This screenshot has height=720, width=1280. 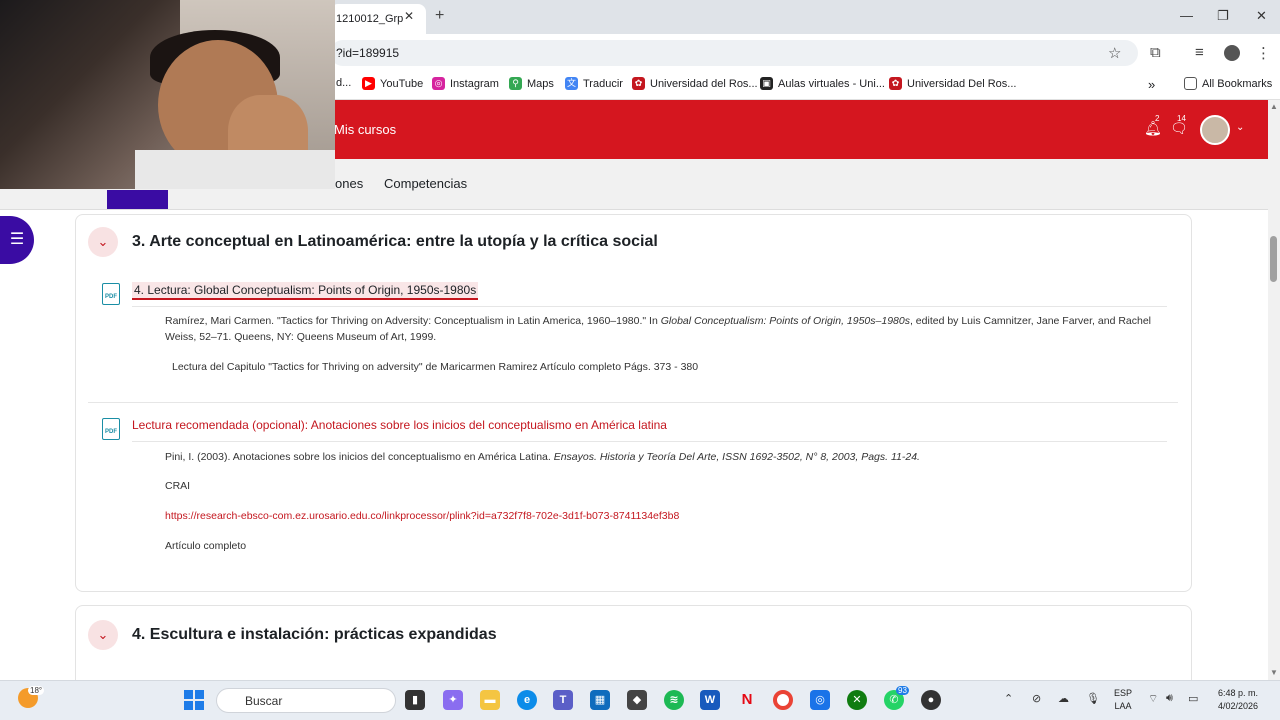 What do you see at coordinates (370, 19) in the screenshot?
I see `tab-title: 1210012_Grp` at bounding box center [370, 19].